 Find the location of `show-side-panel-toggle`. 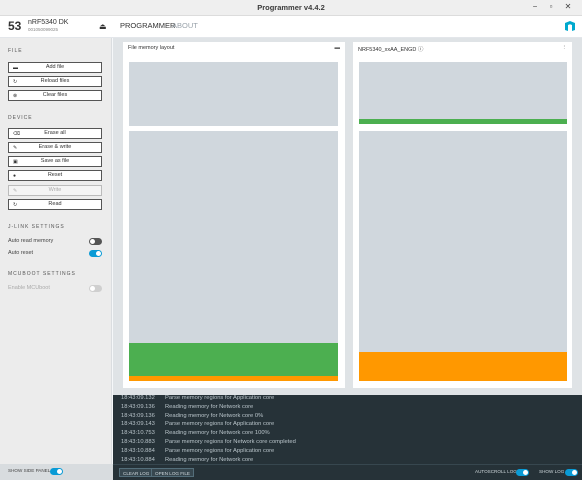

show-side-panel-toggle is located at coordinates (56, 471).